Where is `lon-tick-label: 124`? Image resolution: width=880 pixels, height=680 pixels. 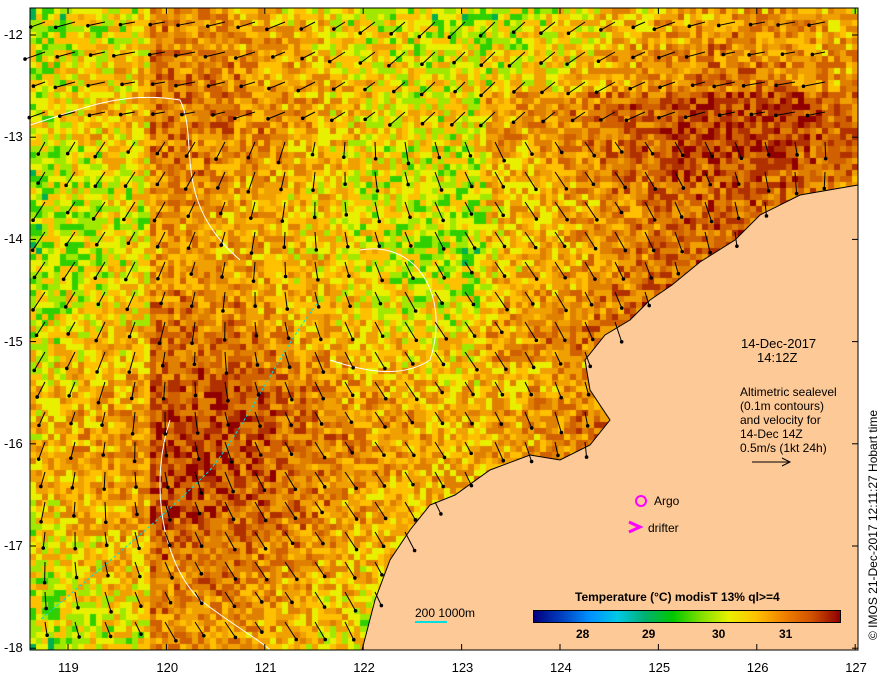
lon-tick-label: 124 is located at coordinates (561, 667).